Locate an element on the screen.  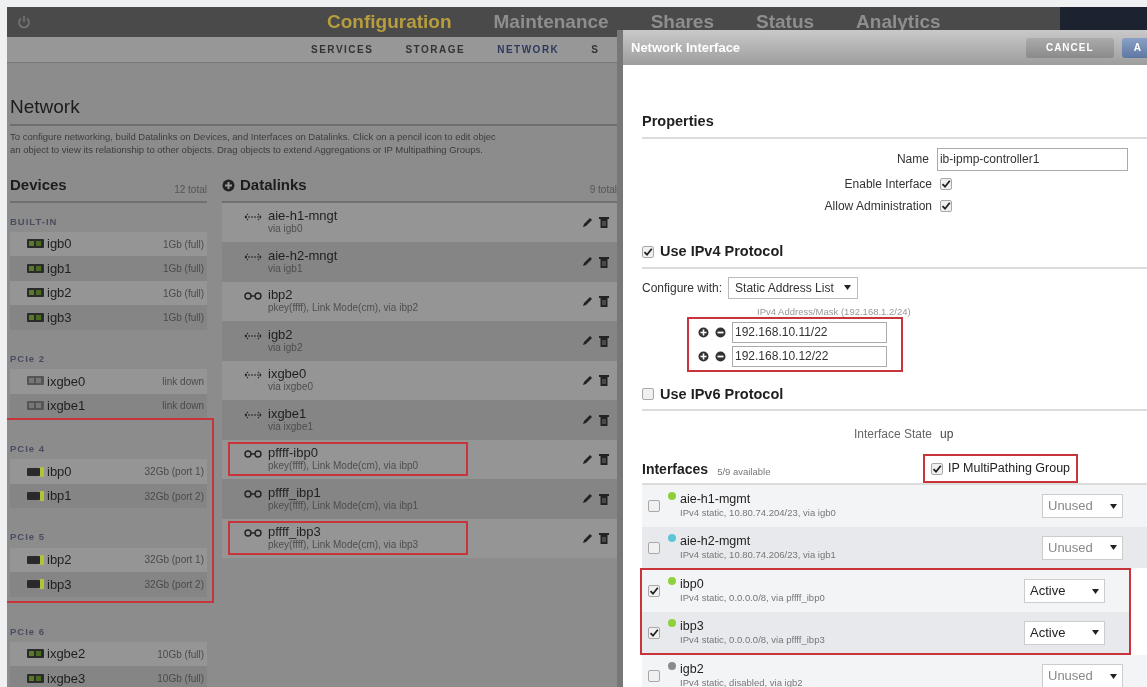
device-row: ibp2 32Gb (port 1) is located at coordinates (108, 560).